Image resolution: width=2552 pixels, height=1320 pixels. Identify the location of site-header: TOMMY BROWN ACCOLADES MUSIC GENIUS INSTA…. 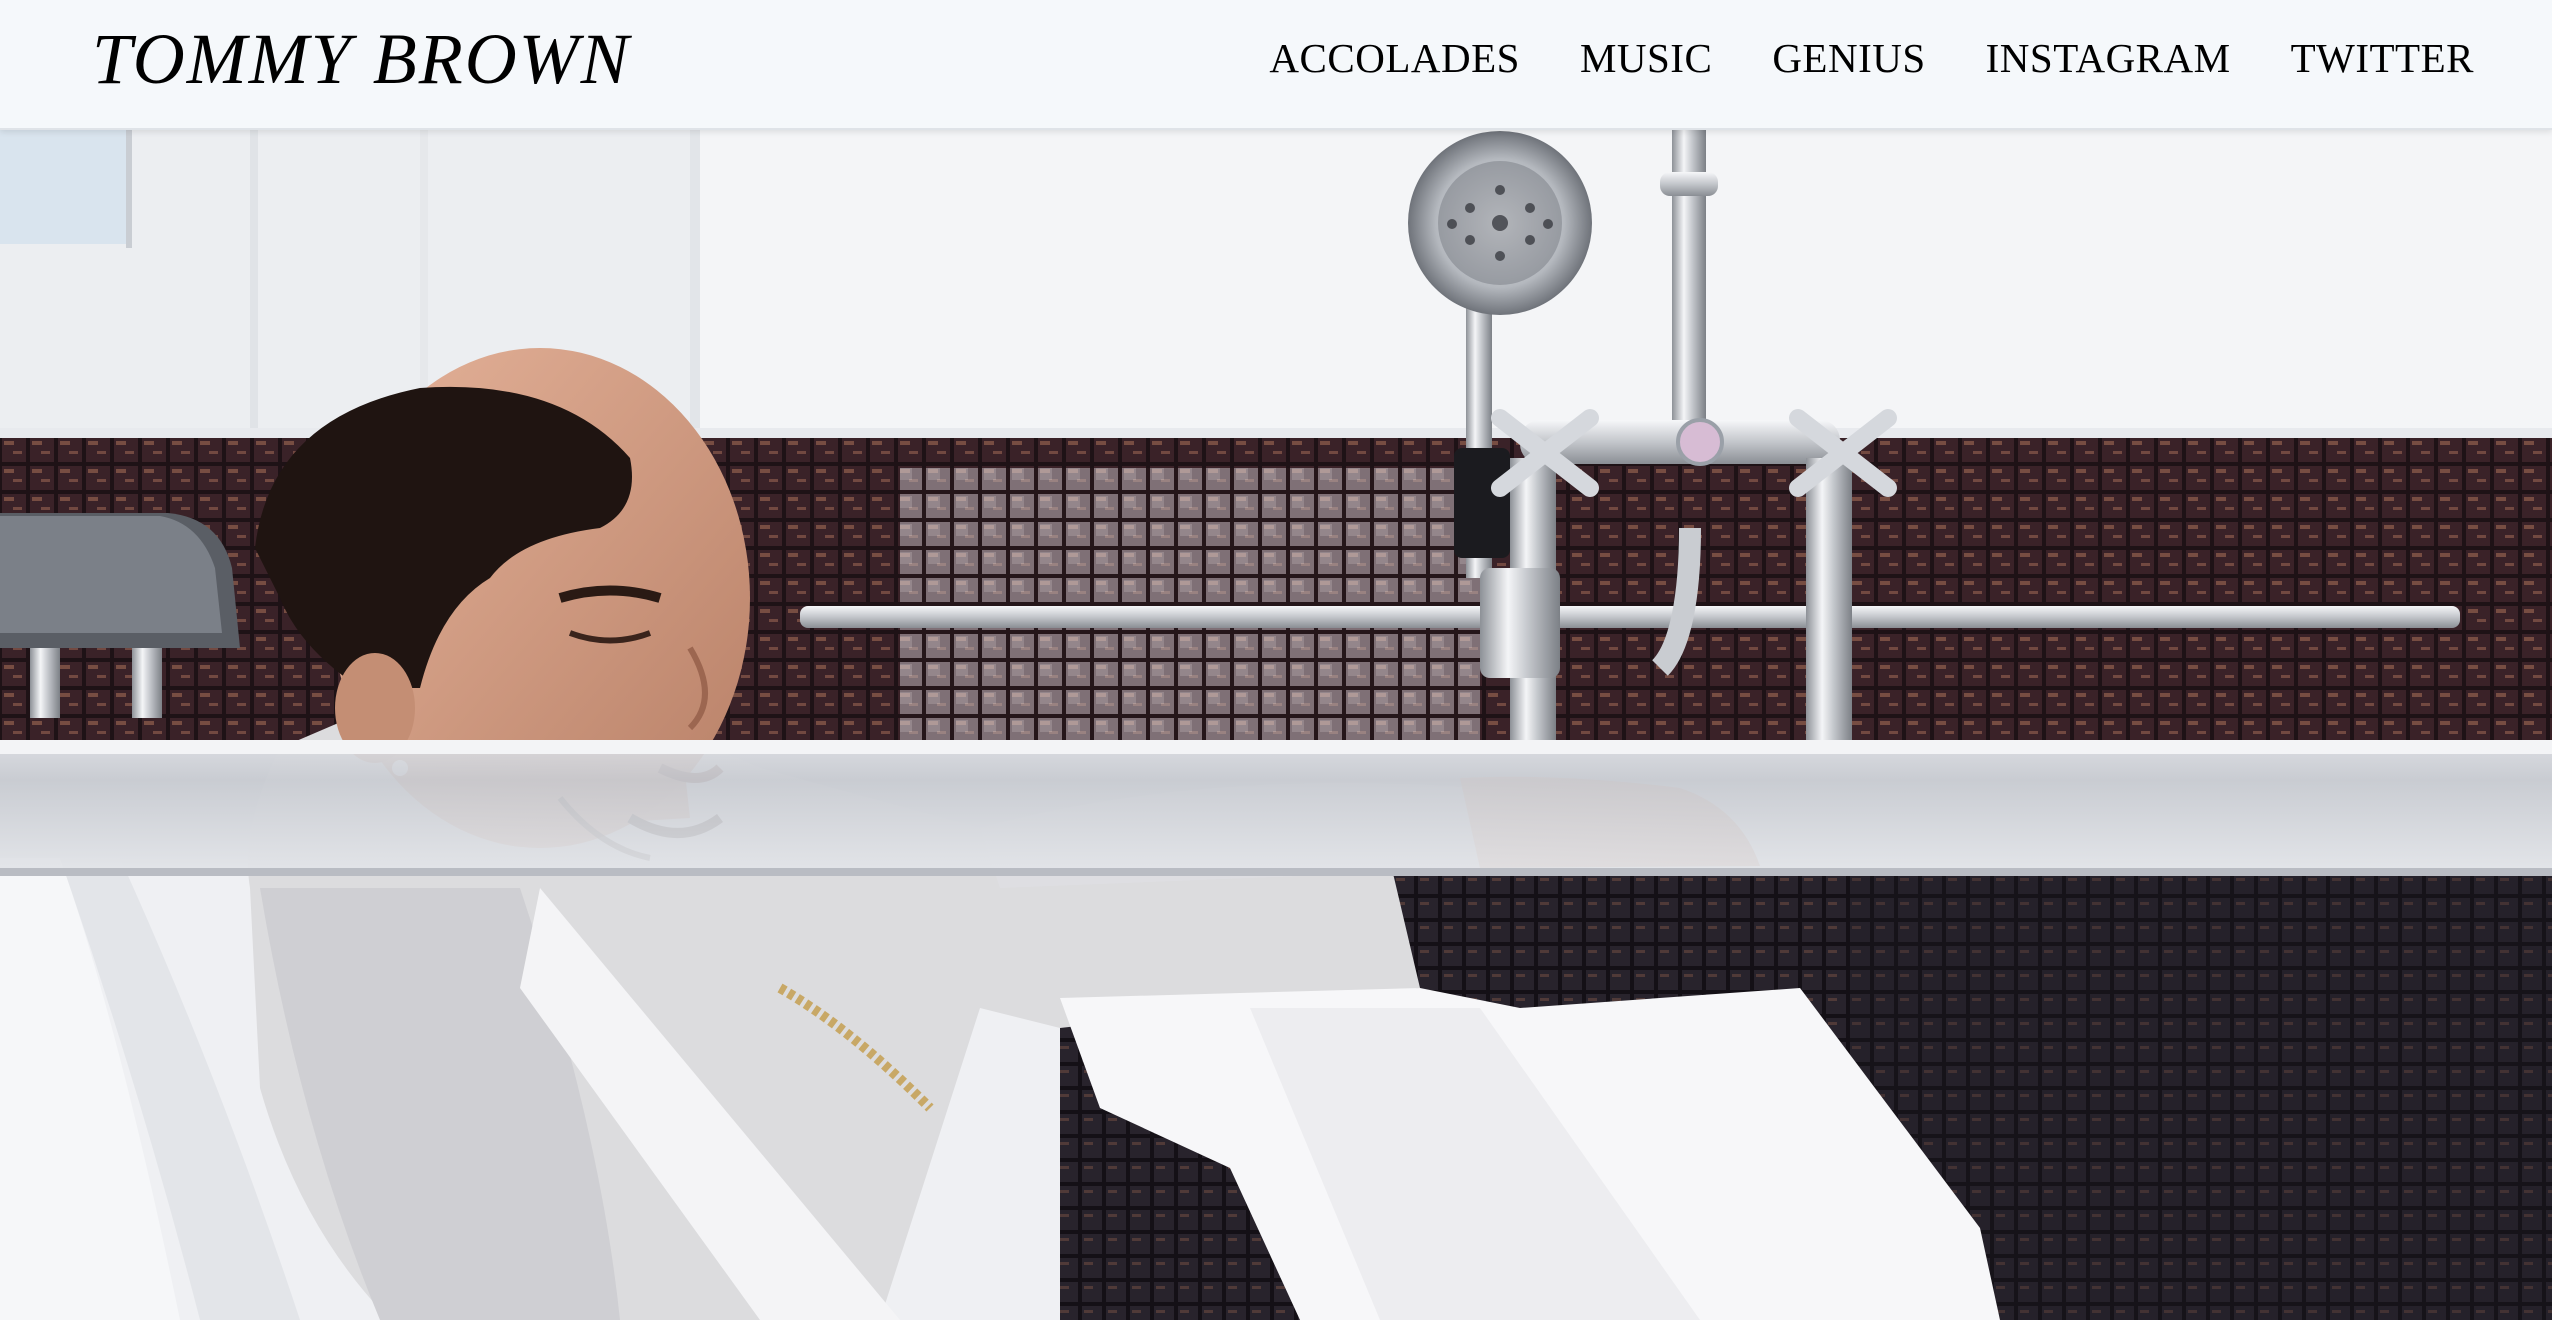
(1276, 65).